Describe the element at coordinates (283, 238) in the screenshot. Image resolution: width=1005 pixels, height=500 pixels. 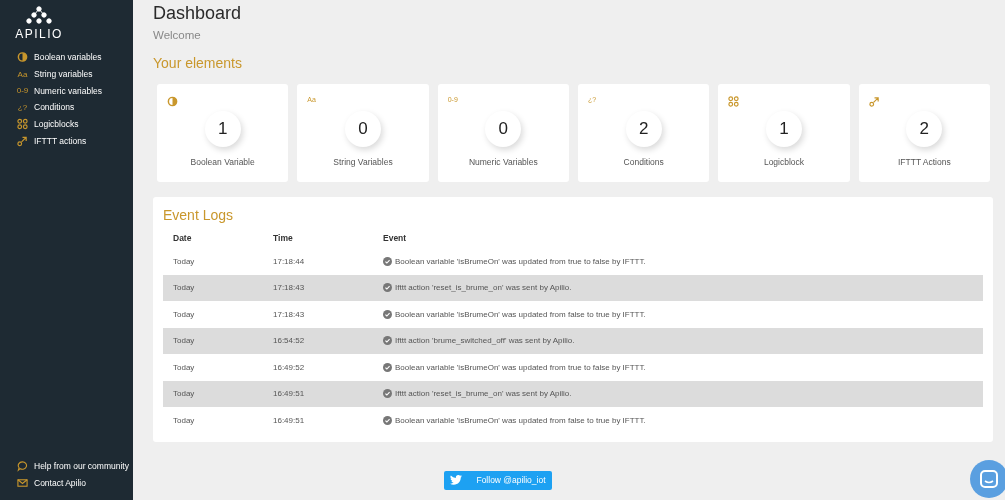
I see `column-header: Time` at that location.